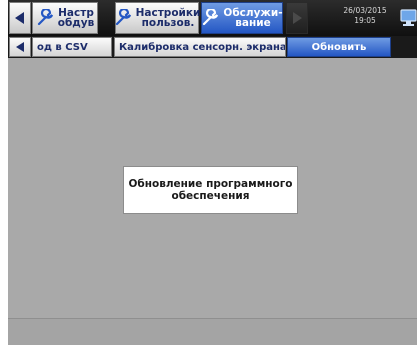 The width and height of the screenshot is (417, 345). I want to click on tab-update-label: Обновить, so click(339, 47).